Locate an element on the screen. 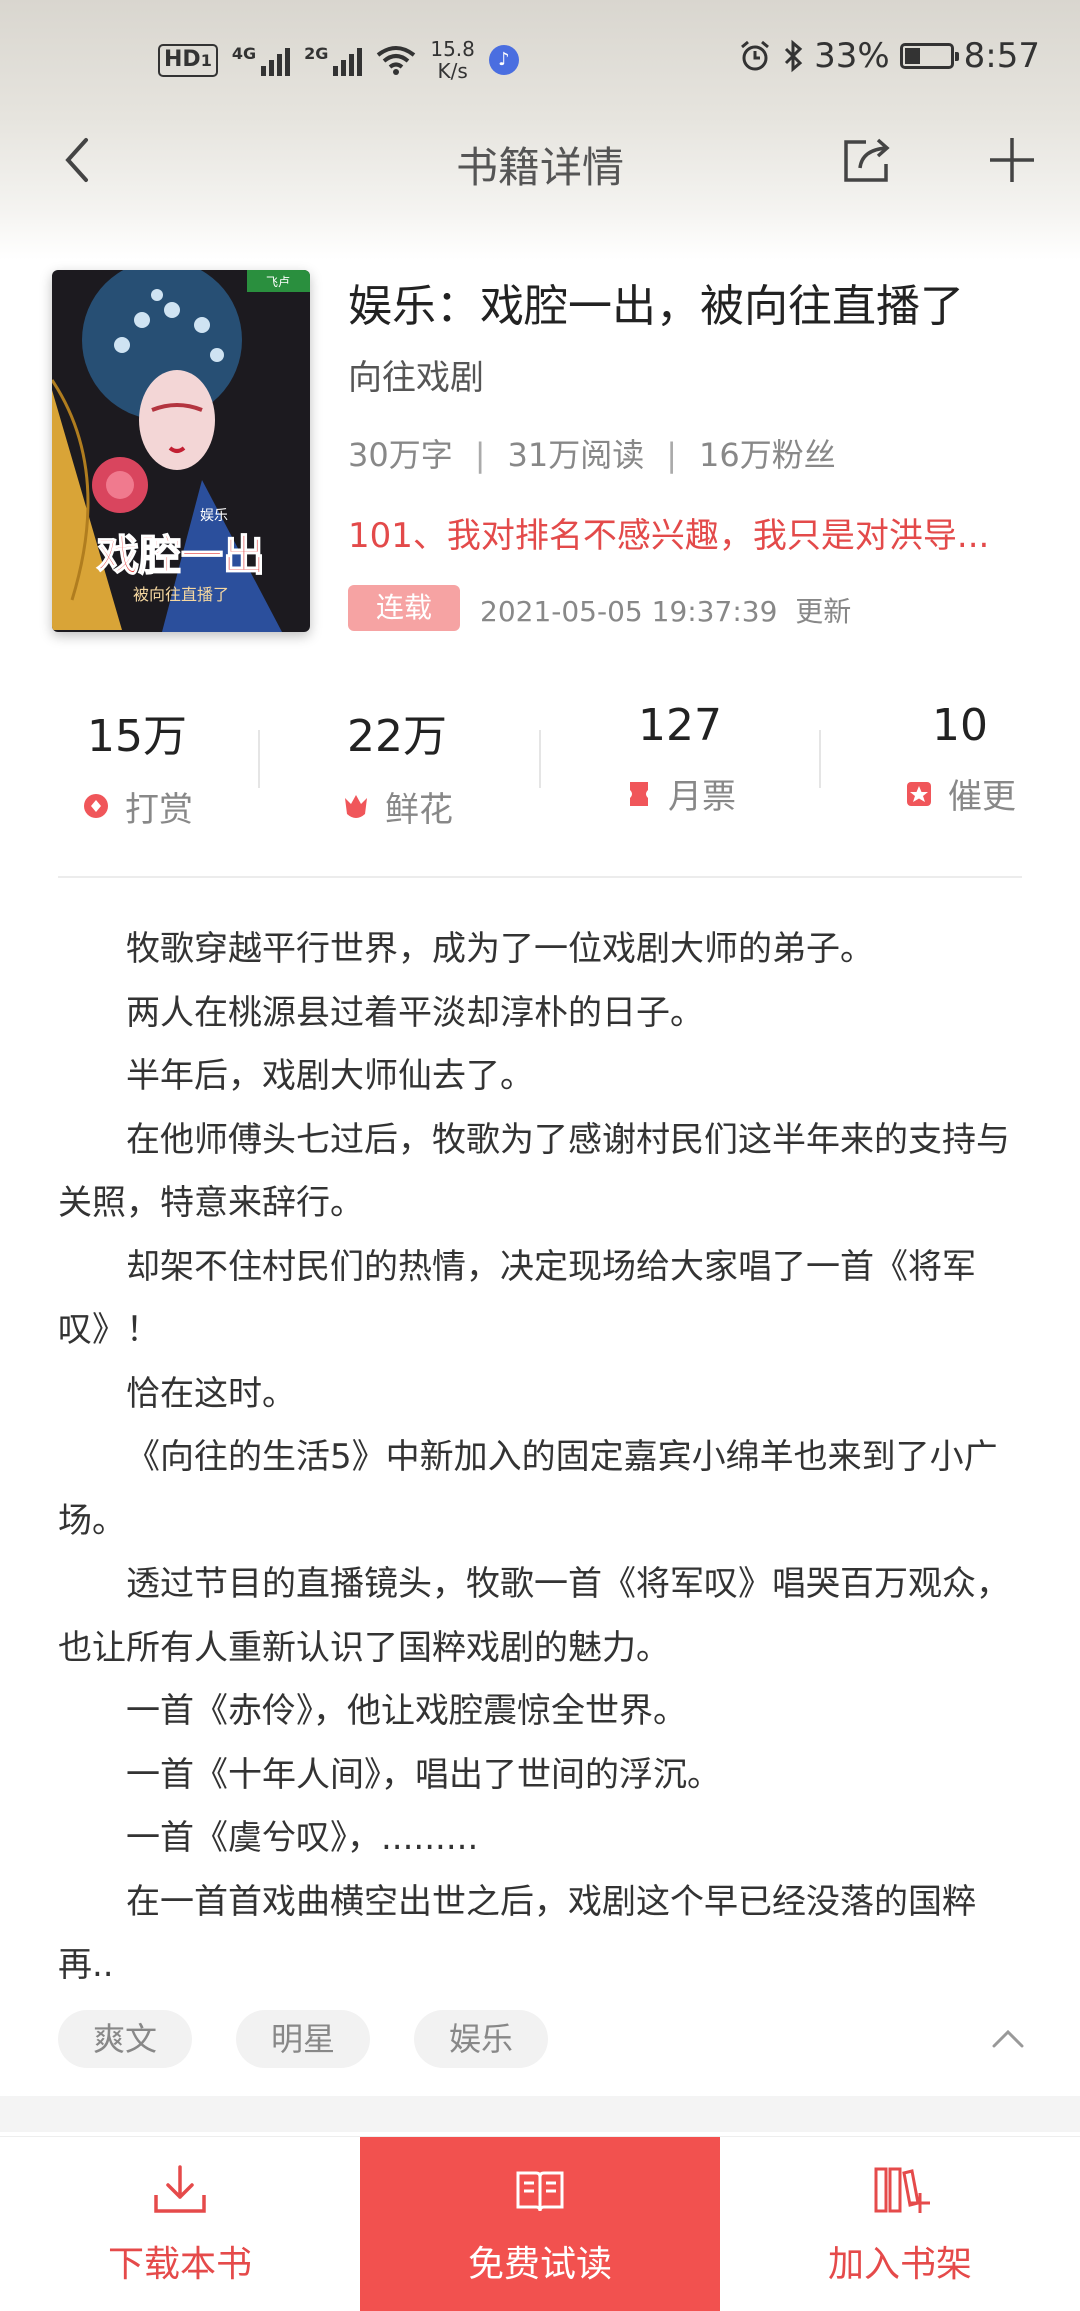 The image size is (1080, 2311). battery-icon is located at coordinates (929, 56).